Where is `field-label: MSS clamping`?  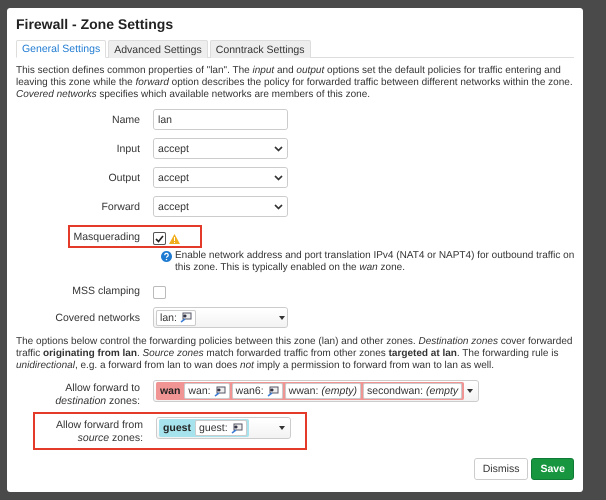
field-label: MSS clamping is located at coordinates (105, 291).